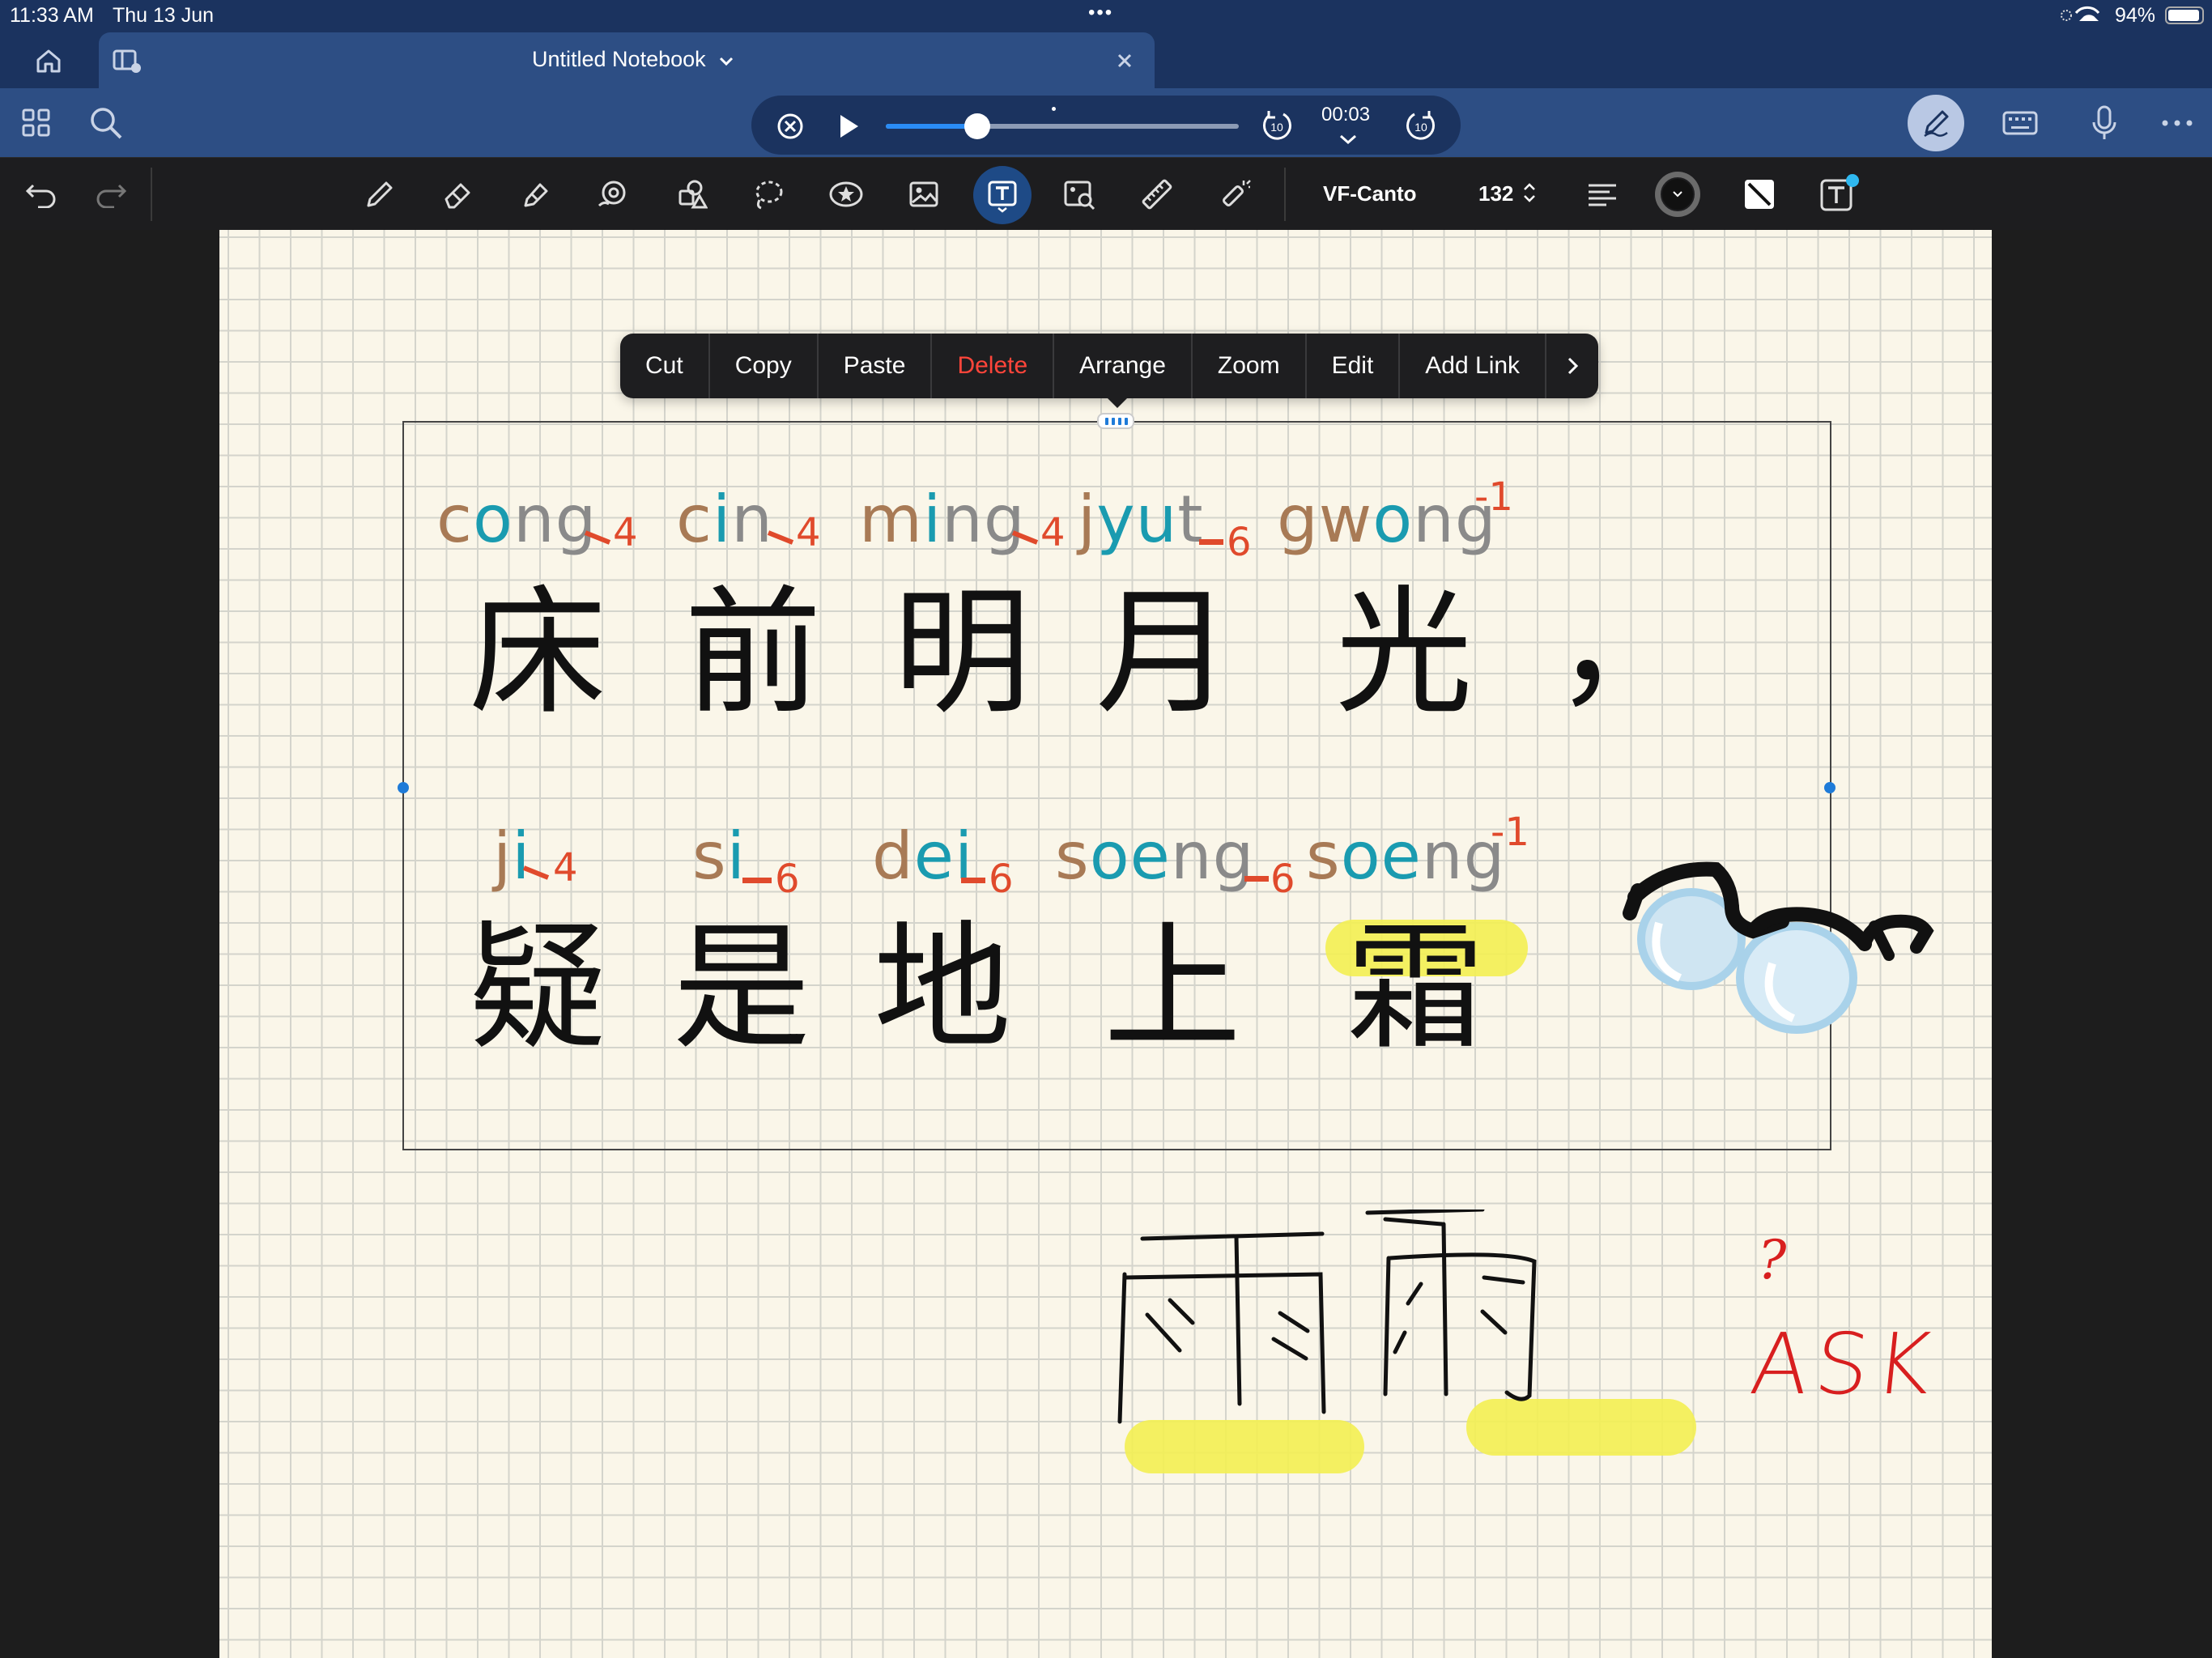  I want to click on chevron-down-icon, so click(726, 61).